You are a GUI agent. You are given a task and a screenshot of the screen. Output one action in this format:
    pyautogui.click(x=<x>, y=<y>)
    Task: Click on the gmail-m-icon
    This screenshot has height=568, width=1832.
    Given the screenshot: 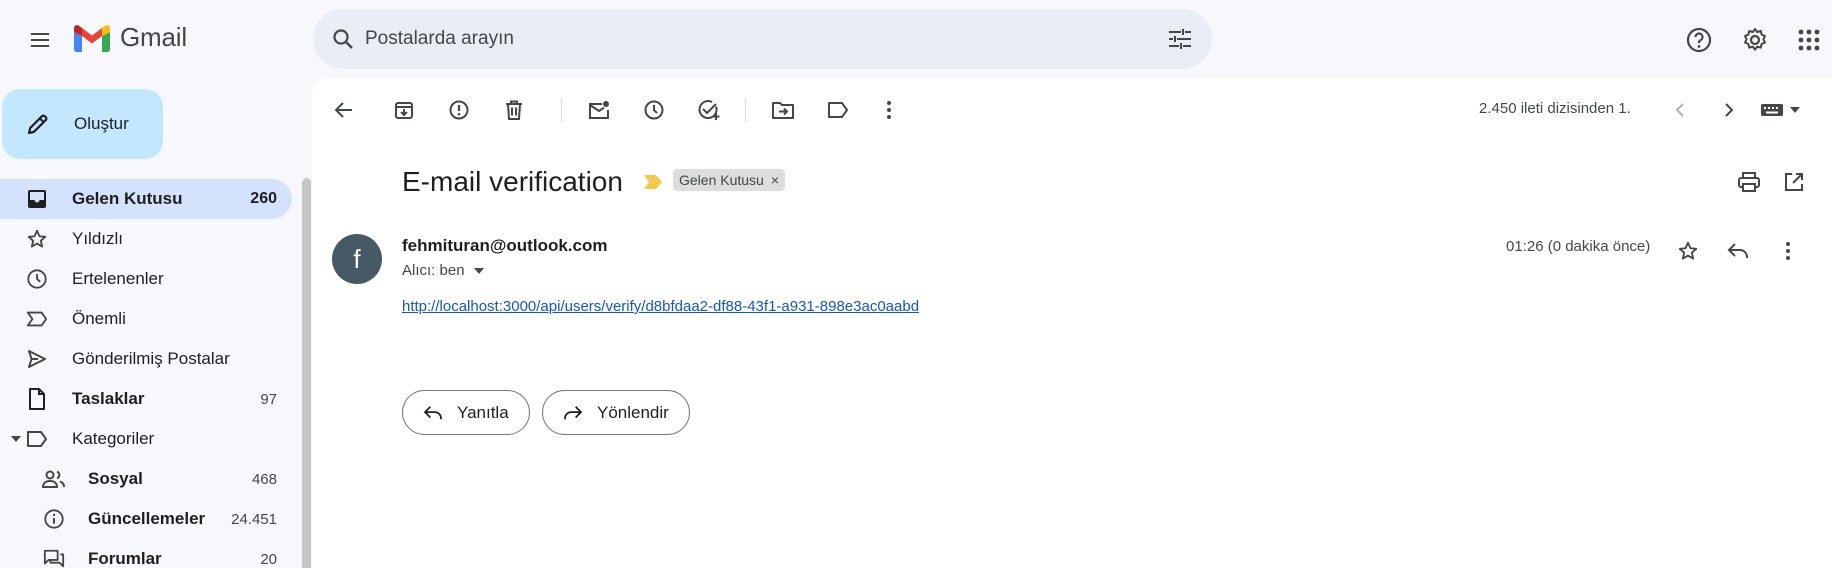 What is the action you would take?
    pyautogui.click(x=92, y=38)
    